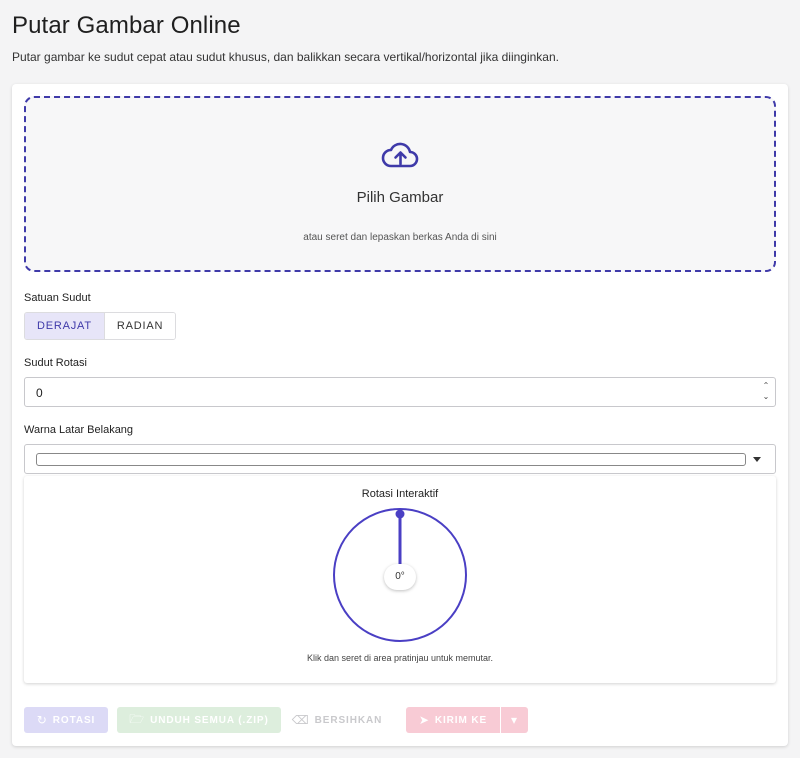 The image size is (800, 758). Describe the element at coordinates (400, 577) in the screenshot. I see `angle-readout: 0°` at that location.